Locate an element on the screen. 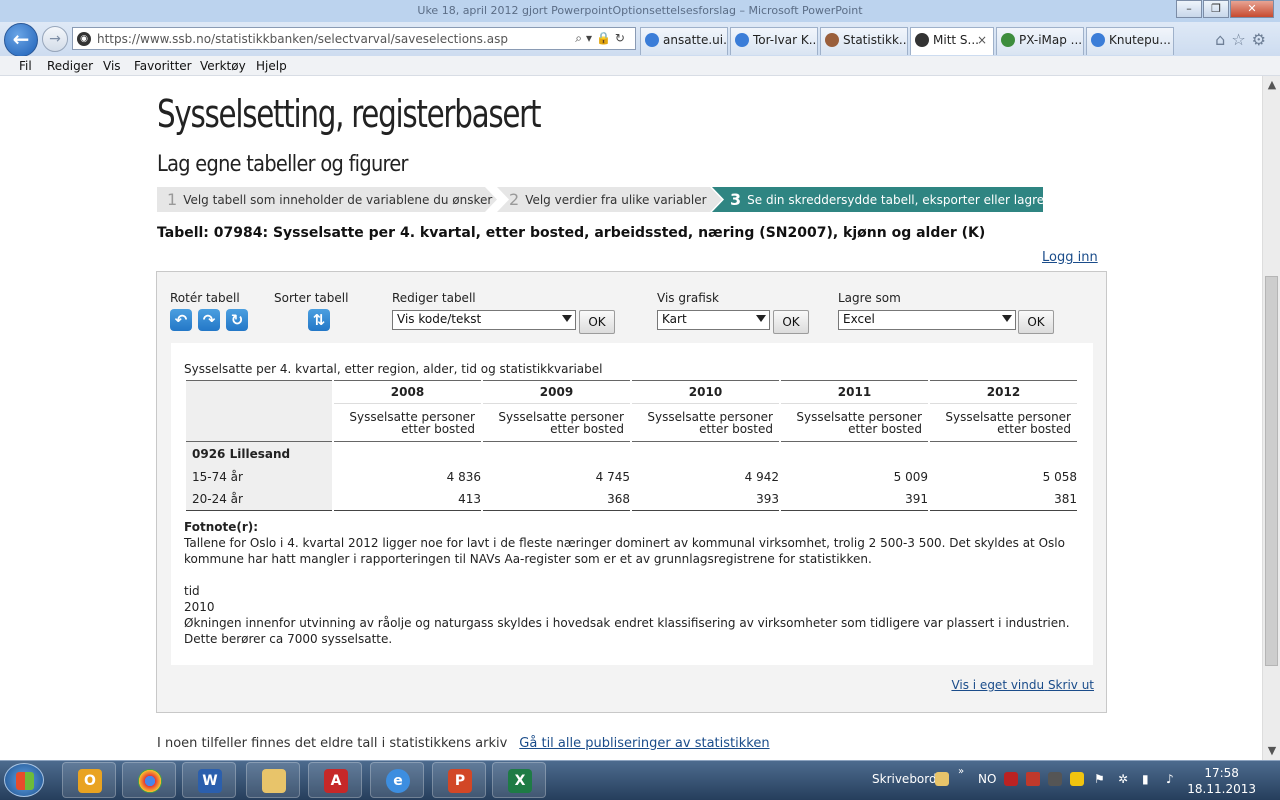  save-as-select: Excel is located at coordinates (927, 320).